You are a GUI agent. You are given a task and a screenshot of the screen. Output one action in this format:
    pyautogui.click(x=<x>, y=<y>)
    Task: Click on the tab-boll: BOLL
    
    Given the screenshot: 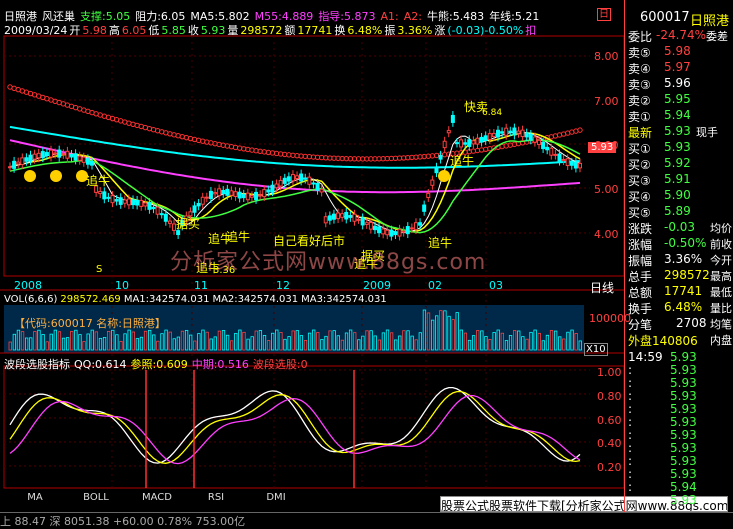 What is the action you would take?
    pyautogui.click(x=96, y=500)
    